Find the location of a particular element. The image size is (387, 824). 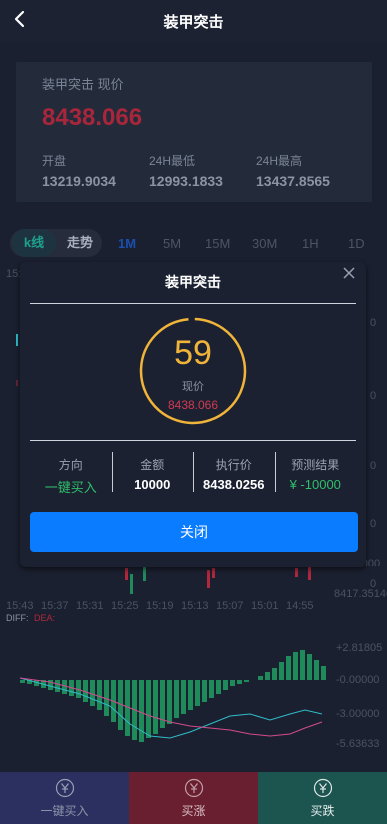

buy-up-button: 买涨 is located at coordinates (193, 798).